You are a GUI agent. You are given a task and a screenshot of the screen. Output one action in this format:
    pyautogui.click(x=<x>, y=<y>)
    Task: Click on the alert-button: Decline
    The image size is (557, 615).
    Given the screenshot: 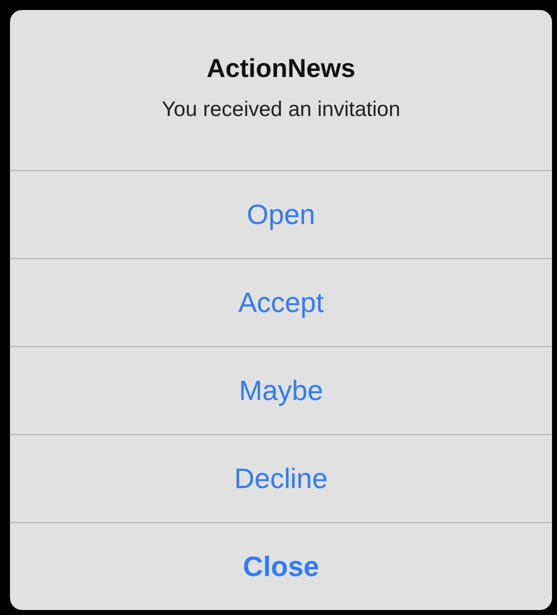 What is the action you would take?
    pyautogui.click(x=281, y=478)
    